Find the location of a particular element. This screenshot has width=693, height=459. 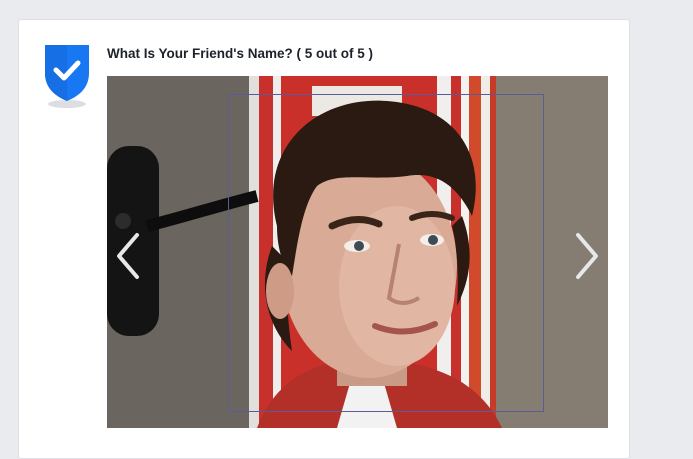

chevron-right-icon is located at coordinates (587, 256).